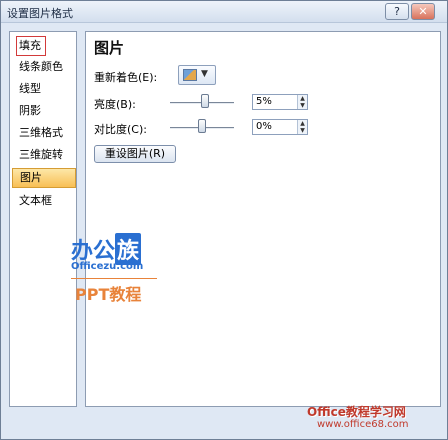  What do you see at coordinates (121, 273) in the screenshot?
I see `officezu-watermark: 办公族 Officezu.com PPT教程` at bounding box center [121, 273].